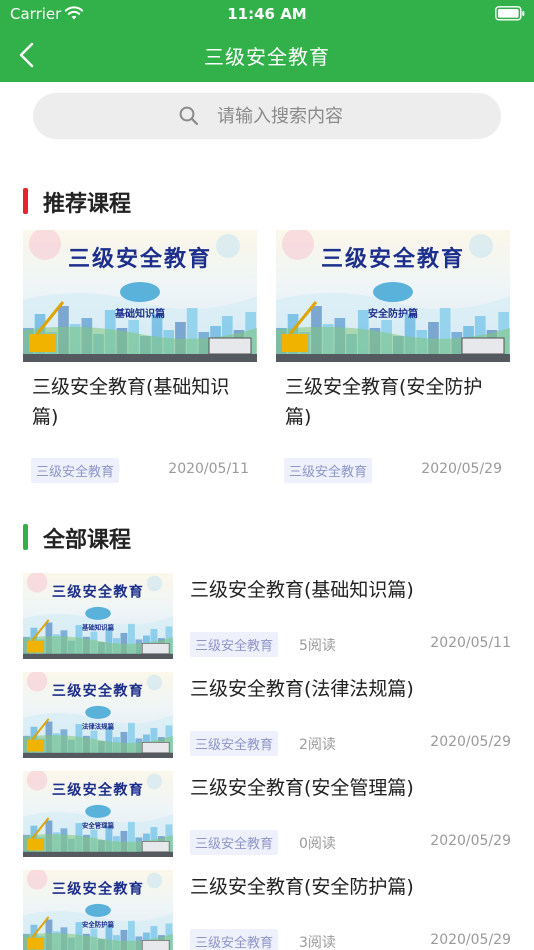 This screenshot has height=950, width=534. Describe the element at coordinates (98, 726) in the screenshot. I see `svg-text: 法律法规篇` at that location.